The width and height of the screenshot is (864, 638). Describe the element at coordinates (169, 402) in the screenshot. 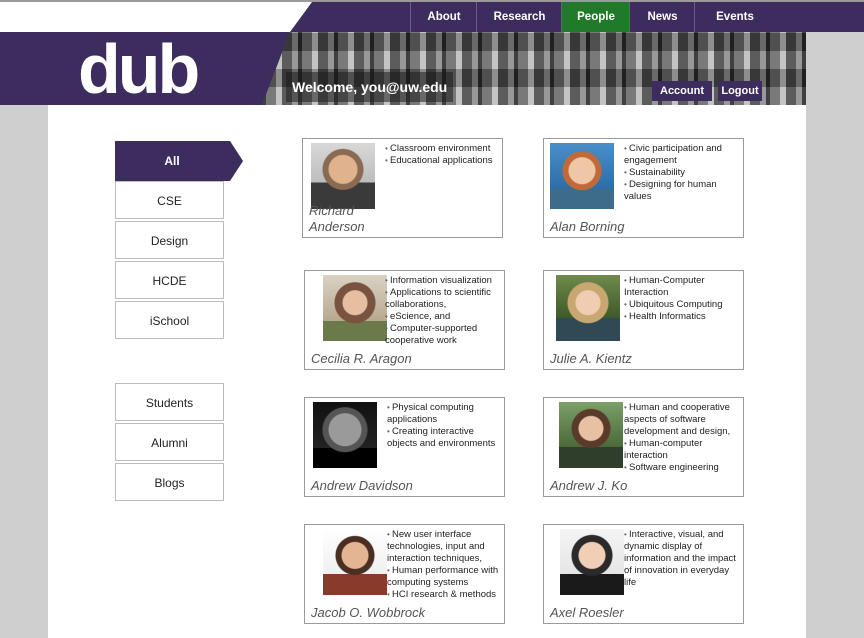

I see `filter-students: Students` at that location.